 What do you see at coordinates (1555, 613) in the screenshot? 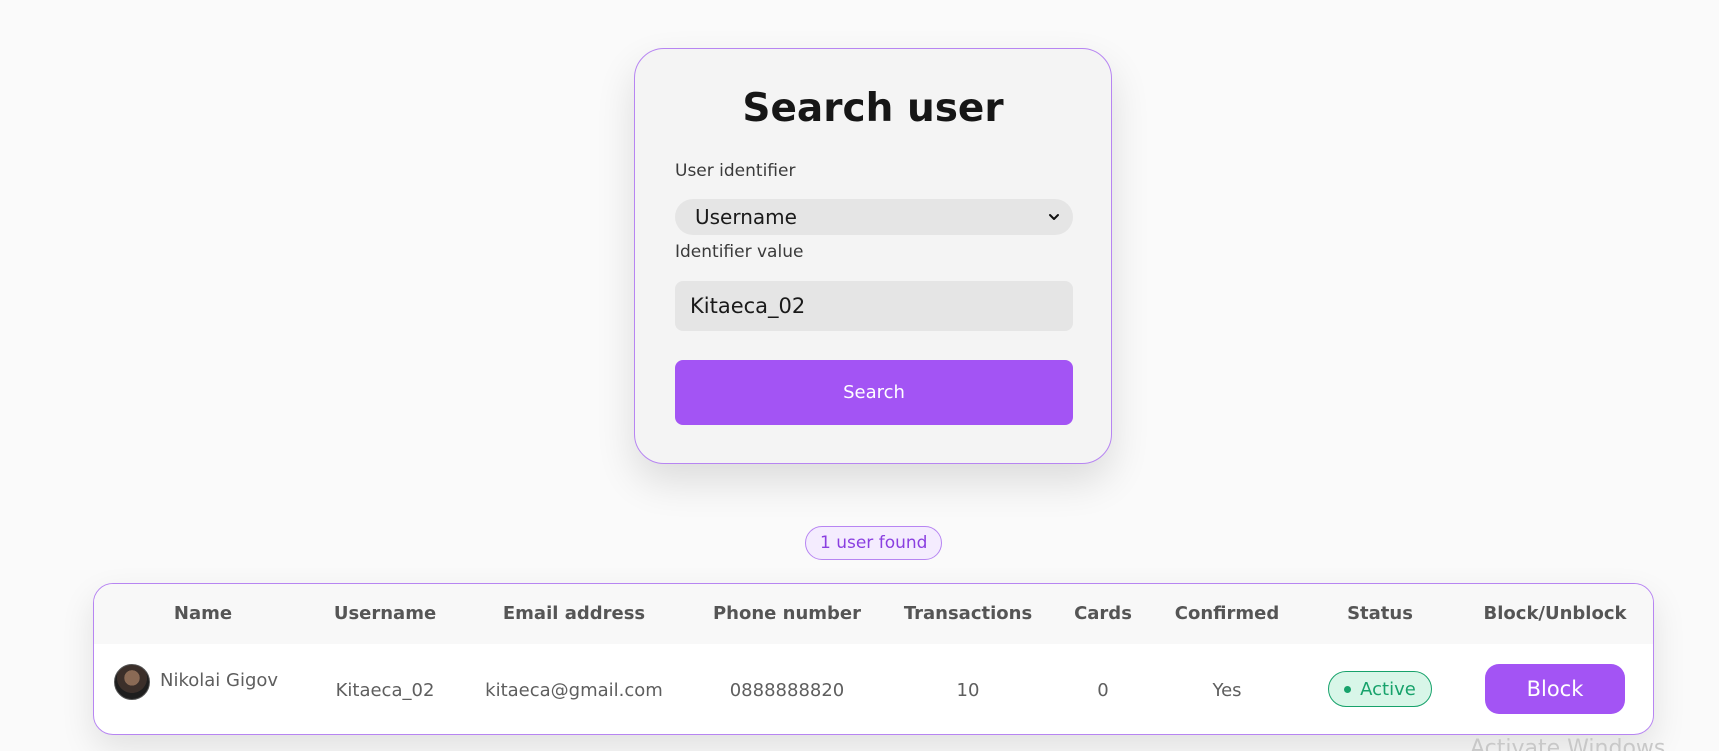
I see `header-block-unblock: Block/Unblock` at bounding box center [1555, 613].